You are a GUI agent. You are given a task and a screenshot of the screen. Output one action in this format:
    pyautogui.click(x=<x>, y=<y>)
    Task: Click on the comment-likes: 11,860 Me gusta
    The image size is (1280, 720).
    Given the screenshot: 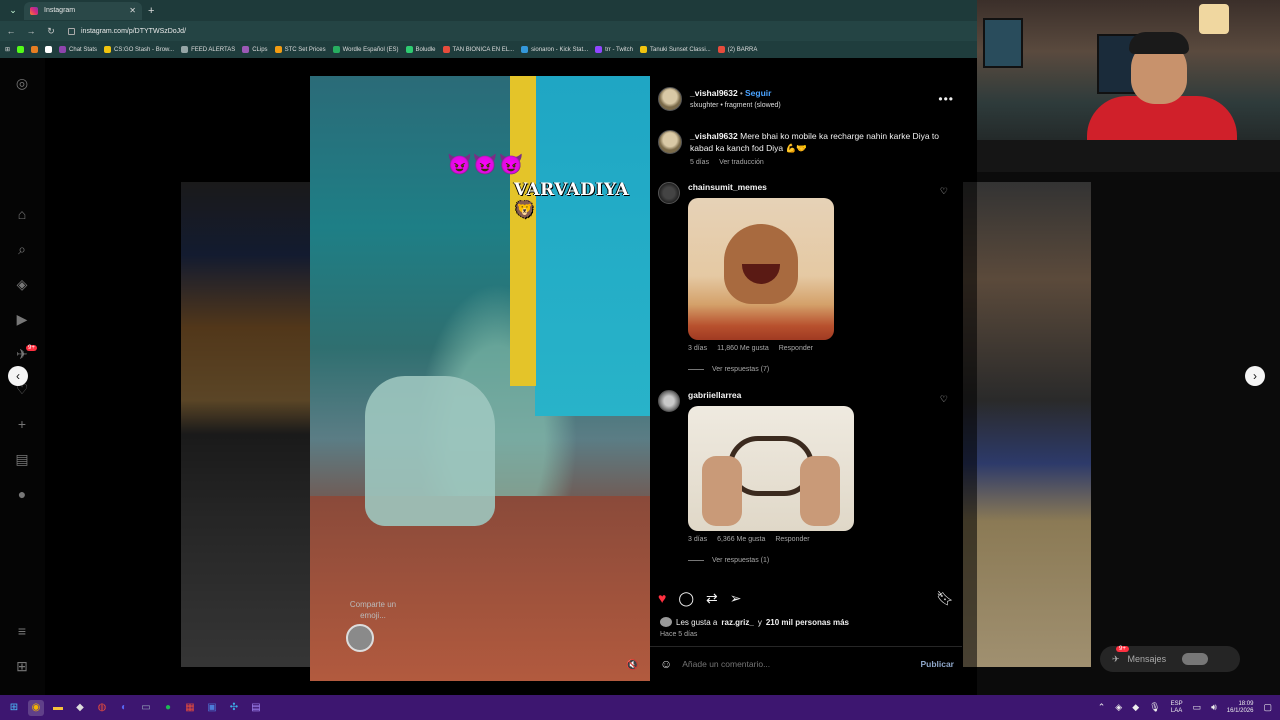 What is the action you would take?
    pyautogui.click(x=743, y=348)
    